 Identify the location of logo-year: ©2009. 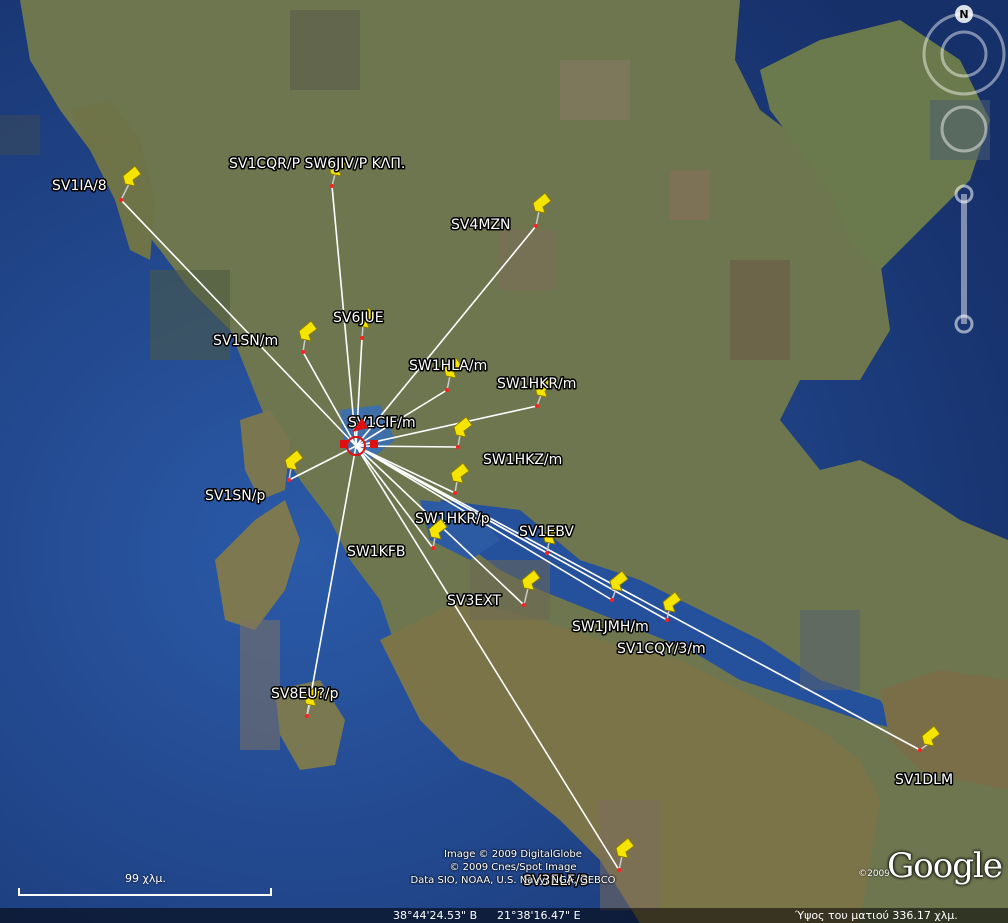
(874, 874).